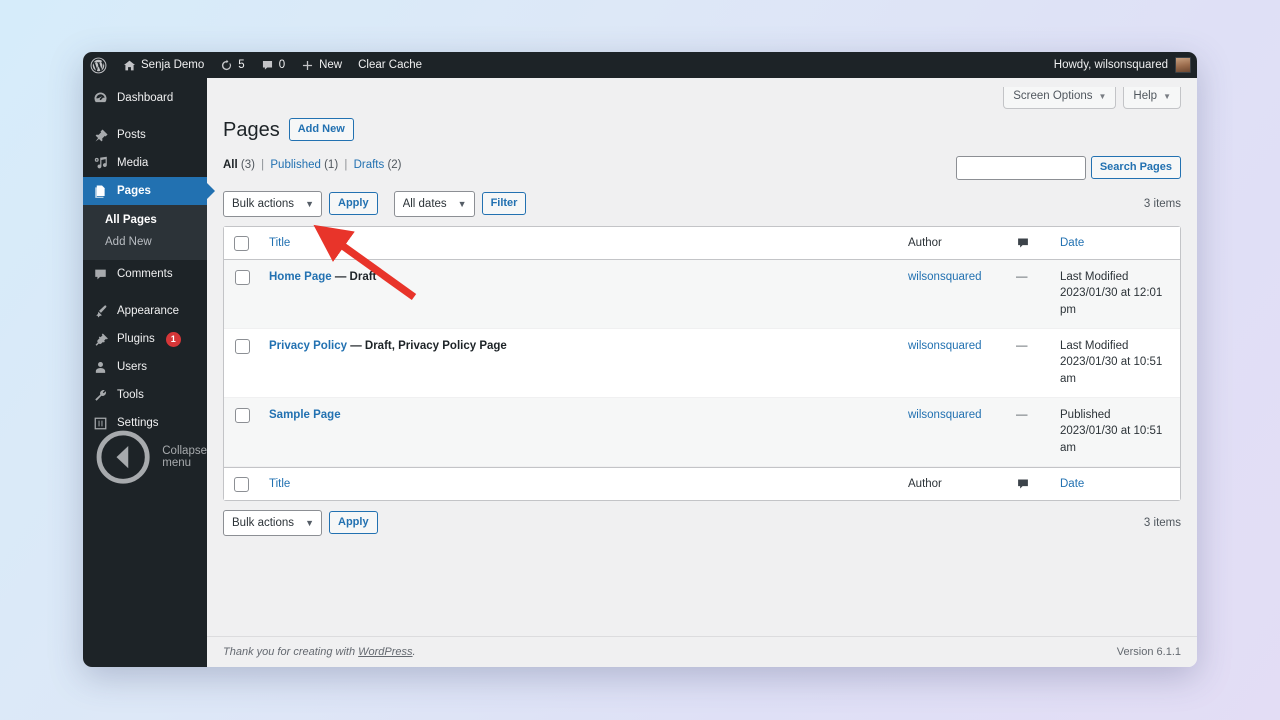 Image resolution: width=1280 pixels, height=720 pixels. I want to click on date-value: 2023/01/30 at 12:01 pm, so click(1111, 301).